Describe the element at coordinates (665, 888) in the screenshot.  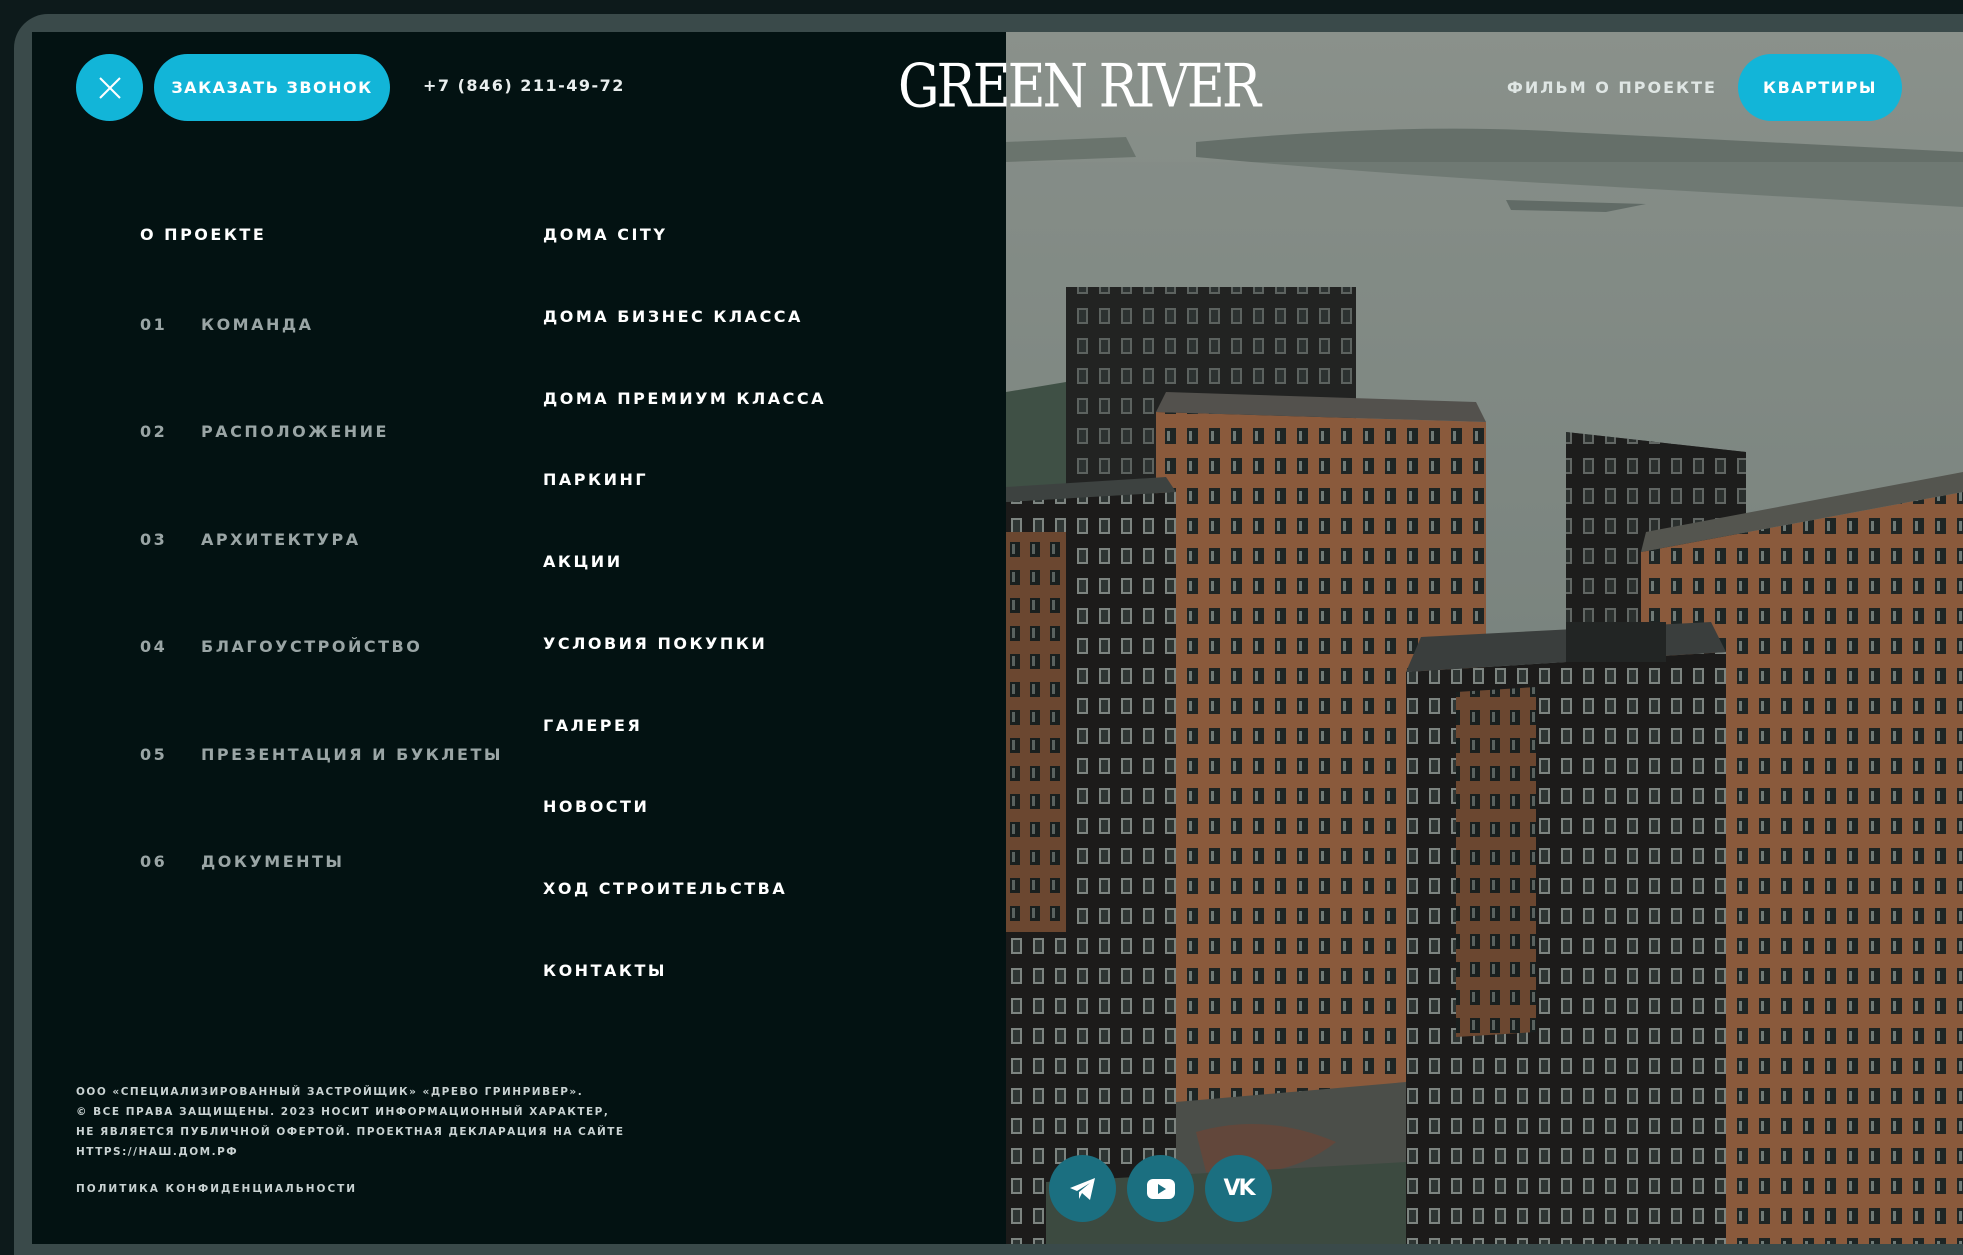
I see `menu-item-construction: ХОД СТРОИТЕЛЬСТВА` at that location.